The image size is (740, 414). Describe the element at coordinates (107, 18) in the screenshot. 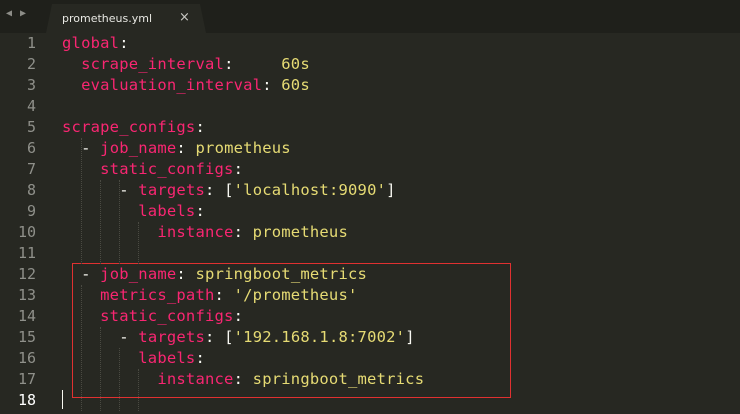

I see `tab-title: prometheus.yml` at that location.